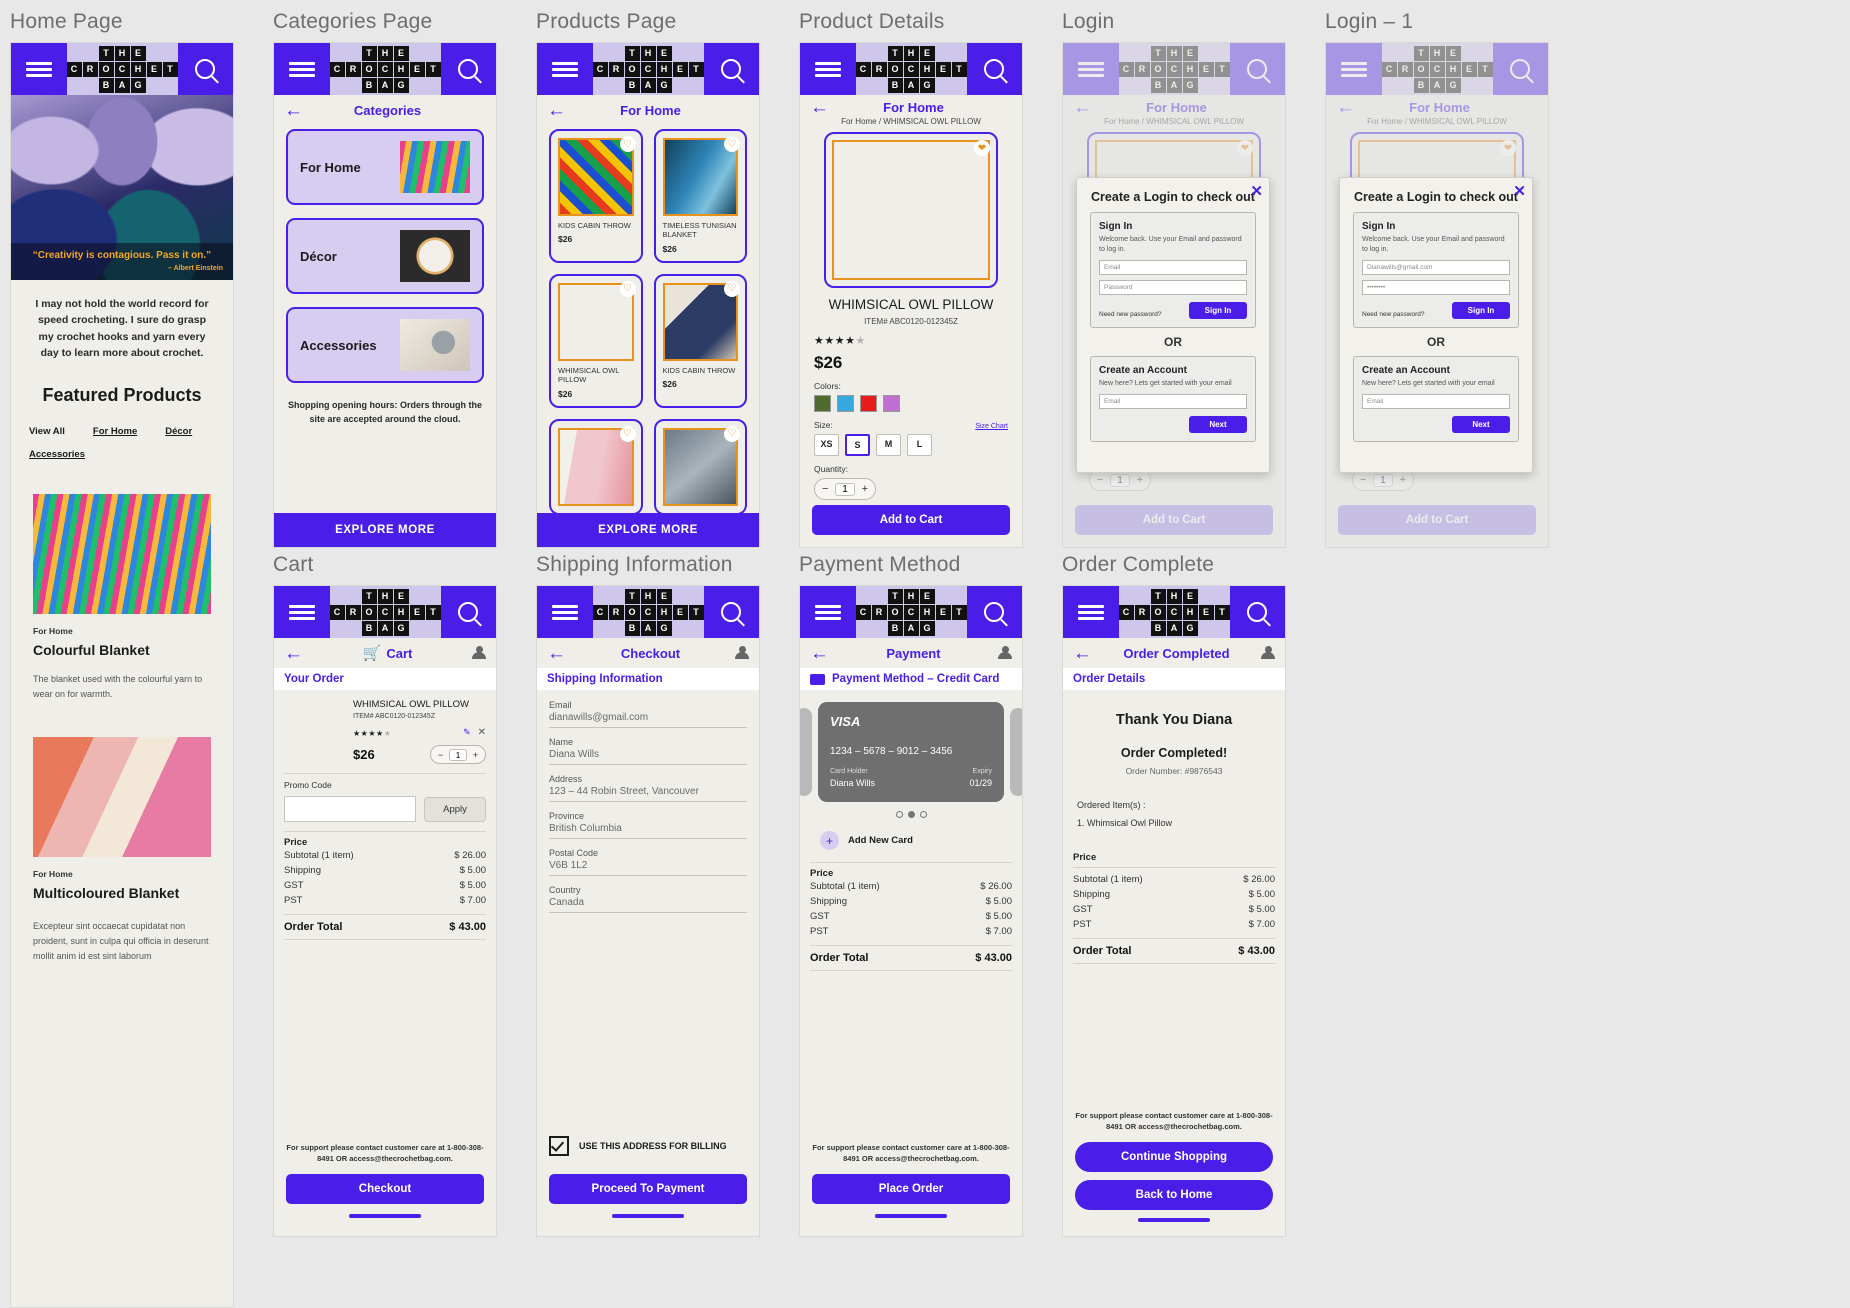 This screenshot has width=1850, height=1308. What do you see at coordinates (829, 840) in the screenshot?
I see `plus-icon: +` at bounding box center [829, 840].